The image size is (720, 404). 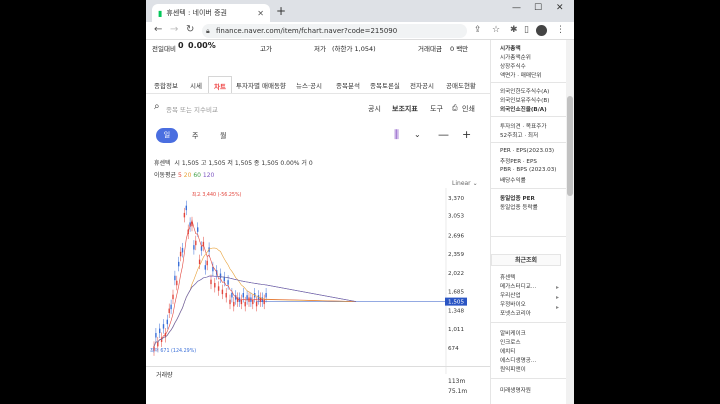 I want to click on lock-icon: 🔒︎, so click(x=208, y=31).